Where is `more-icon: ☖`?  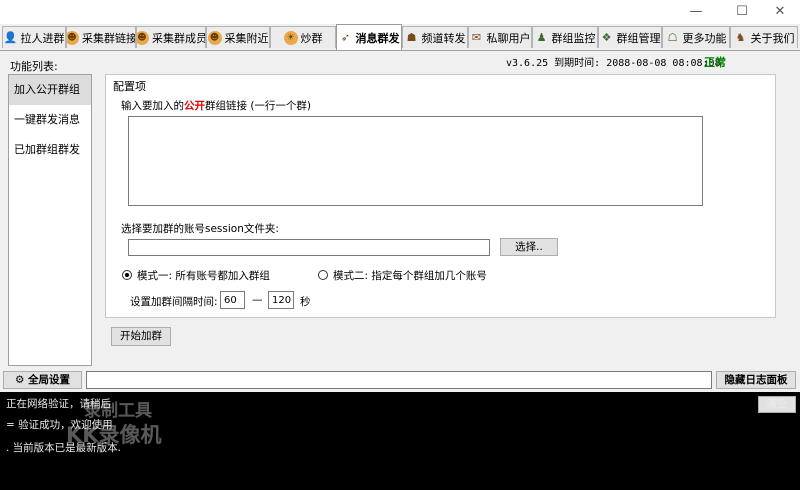 more-icon: ☖ is located at coordinates (672, 37).